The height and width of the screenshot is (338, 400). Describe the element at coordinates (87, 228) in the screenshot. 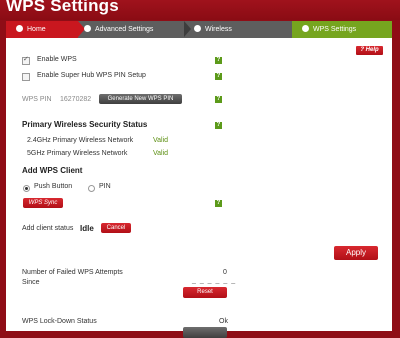

I see `add-client-status-value: Idle` at that location.